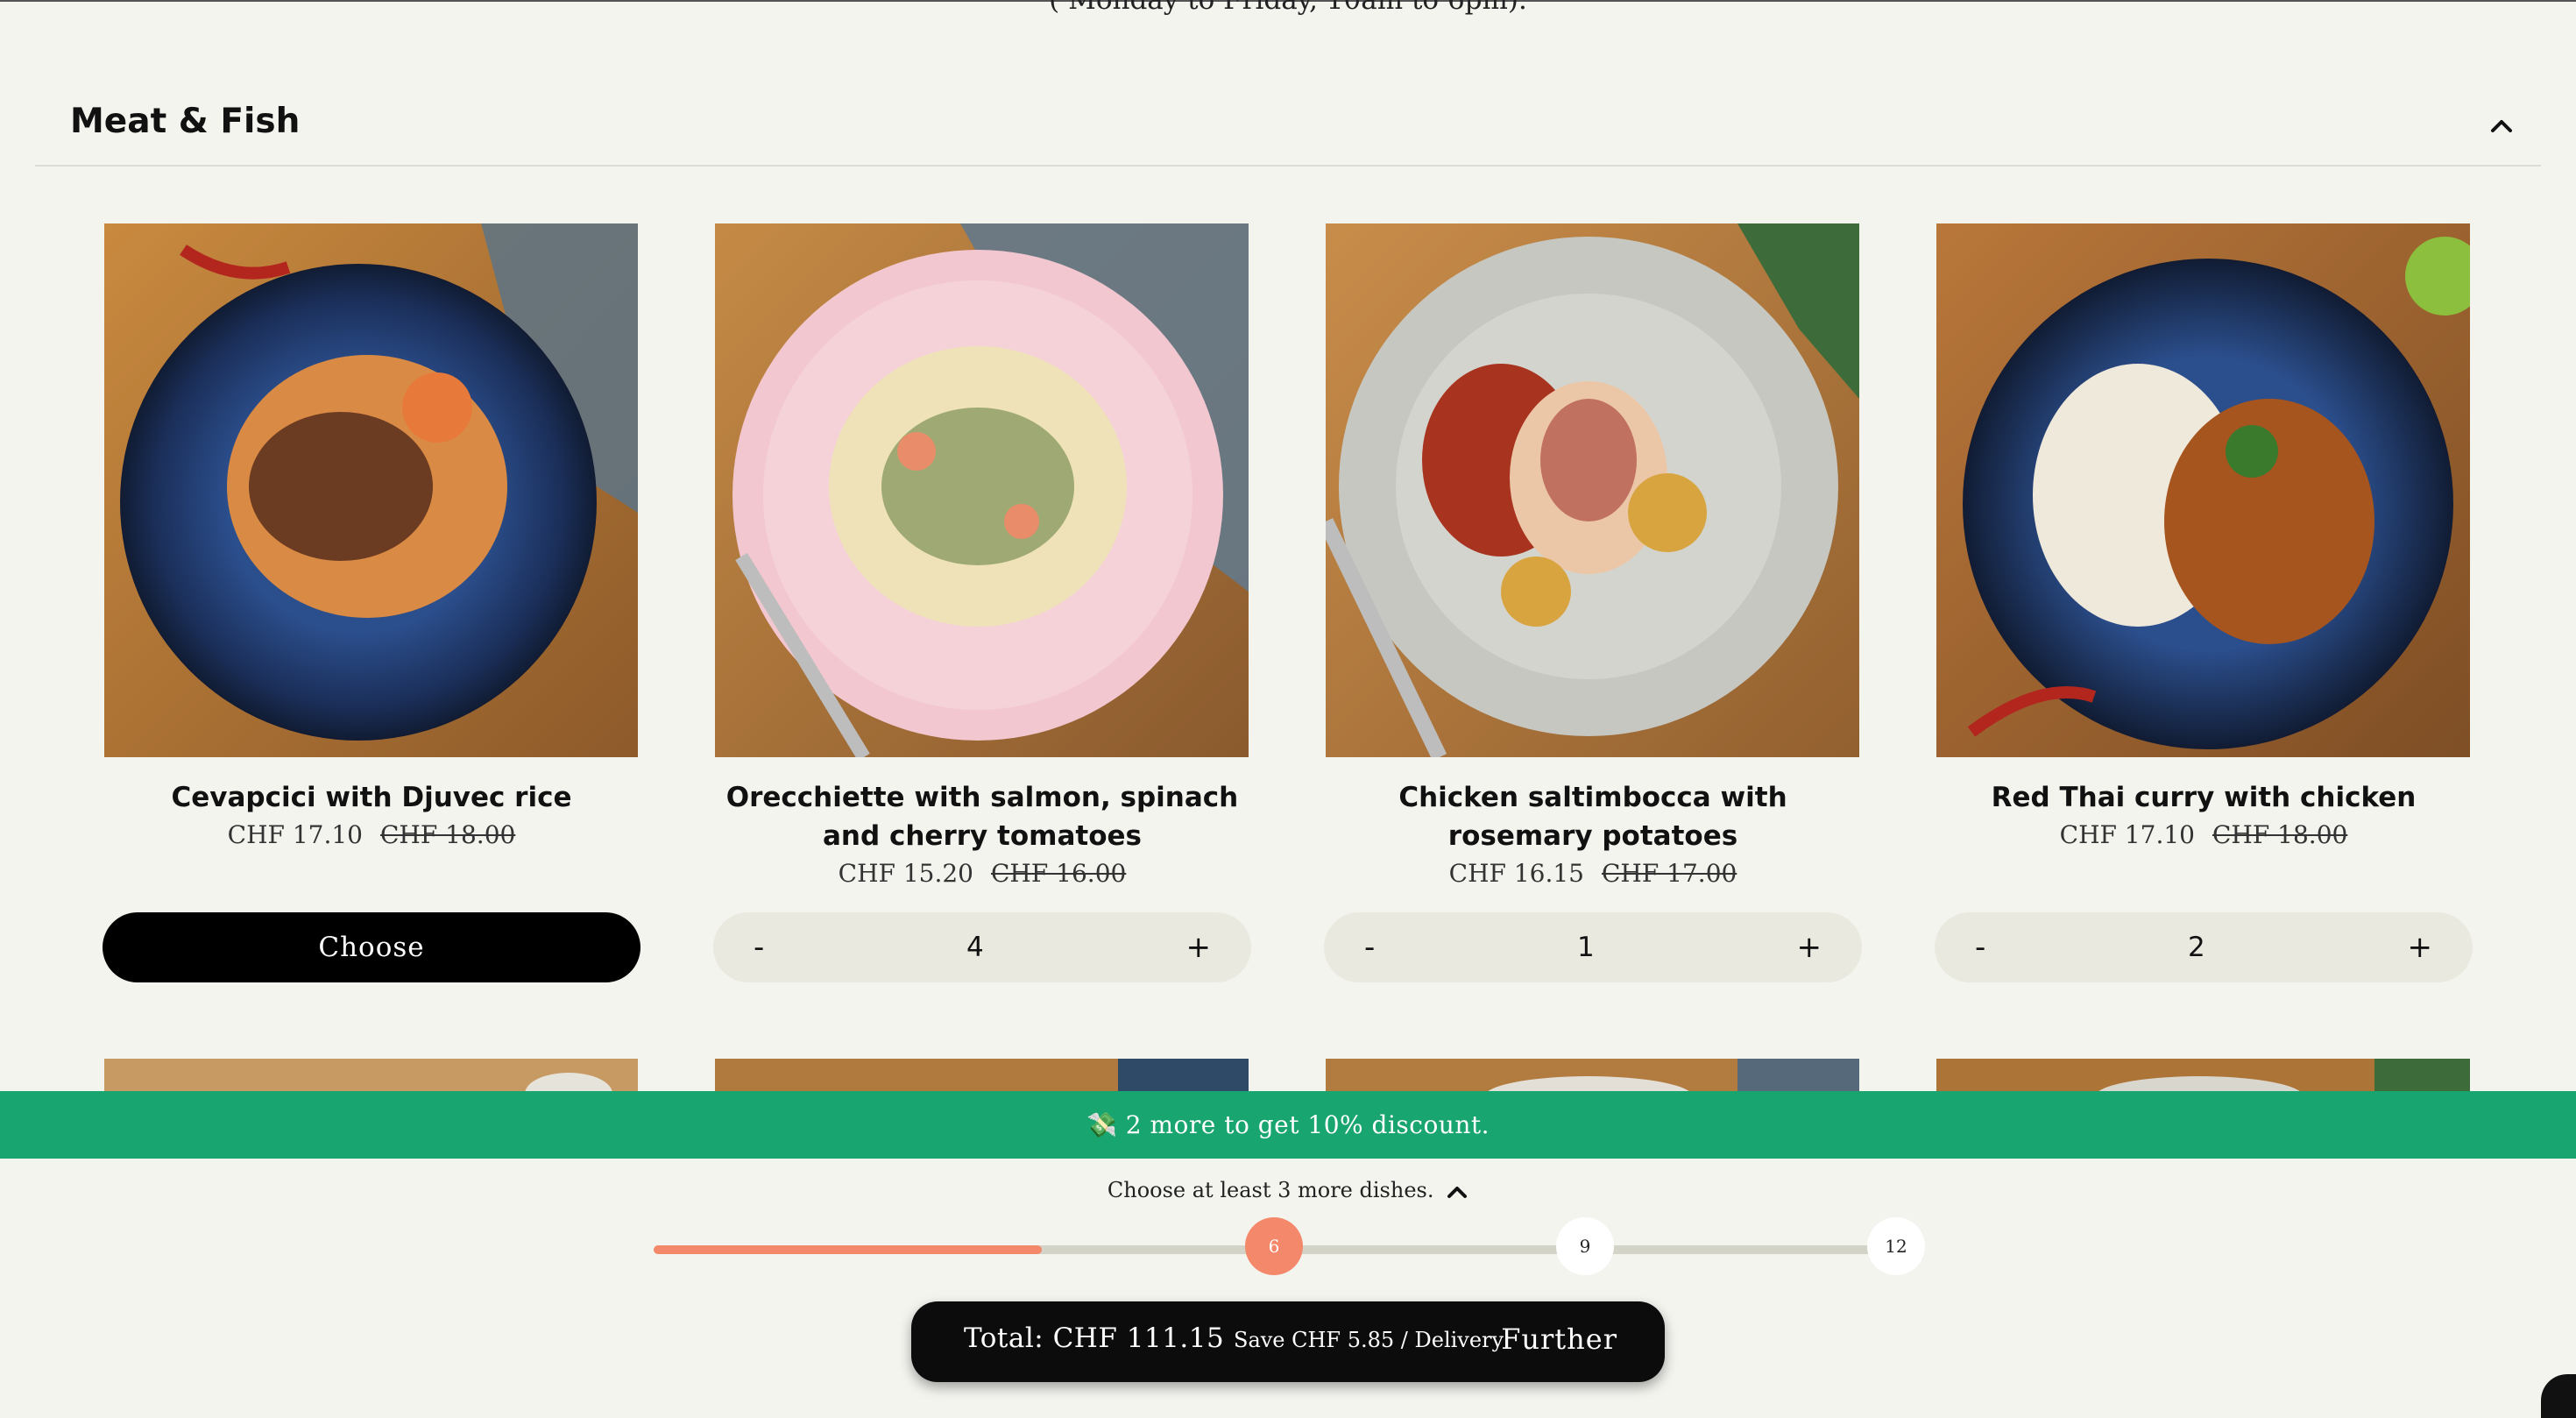  Describe the element at coordinates (1559, 1339) in the screenshot. I see `further-button: Further` at that location.